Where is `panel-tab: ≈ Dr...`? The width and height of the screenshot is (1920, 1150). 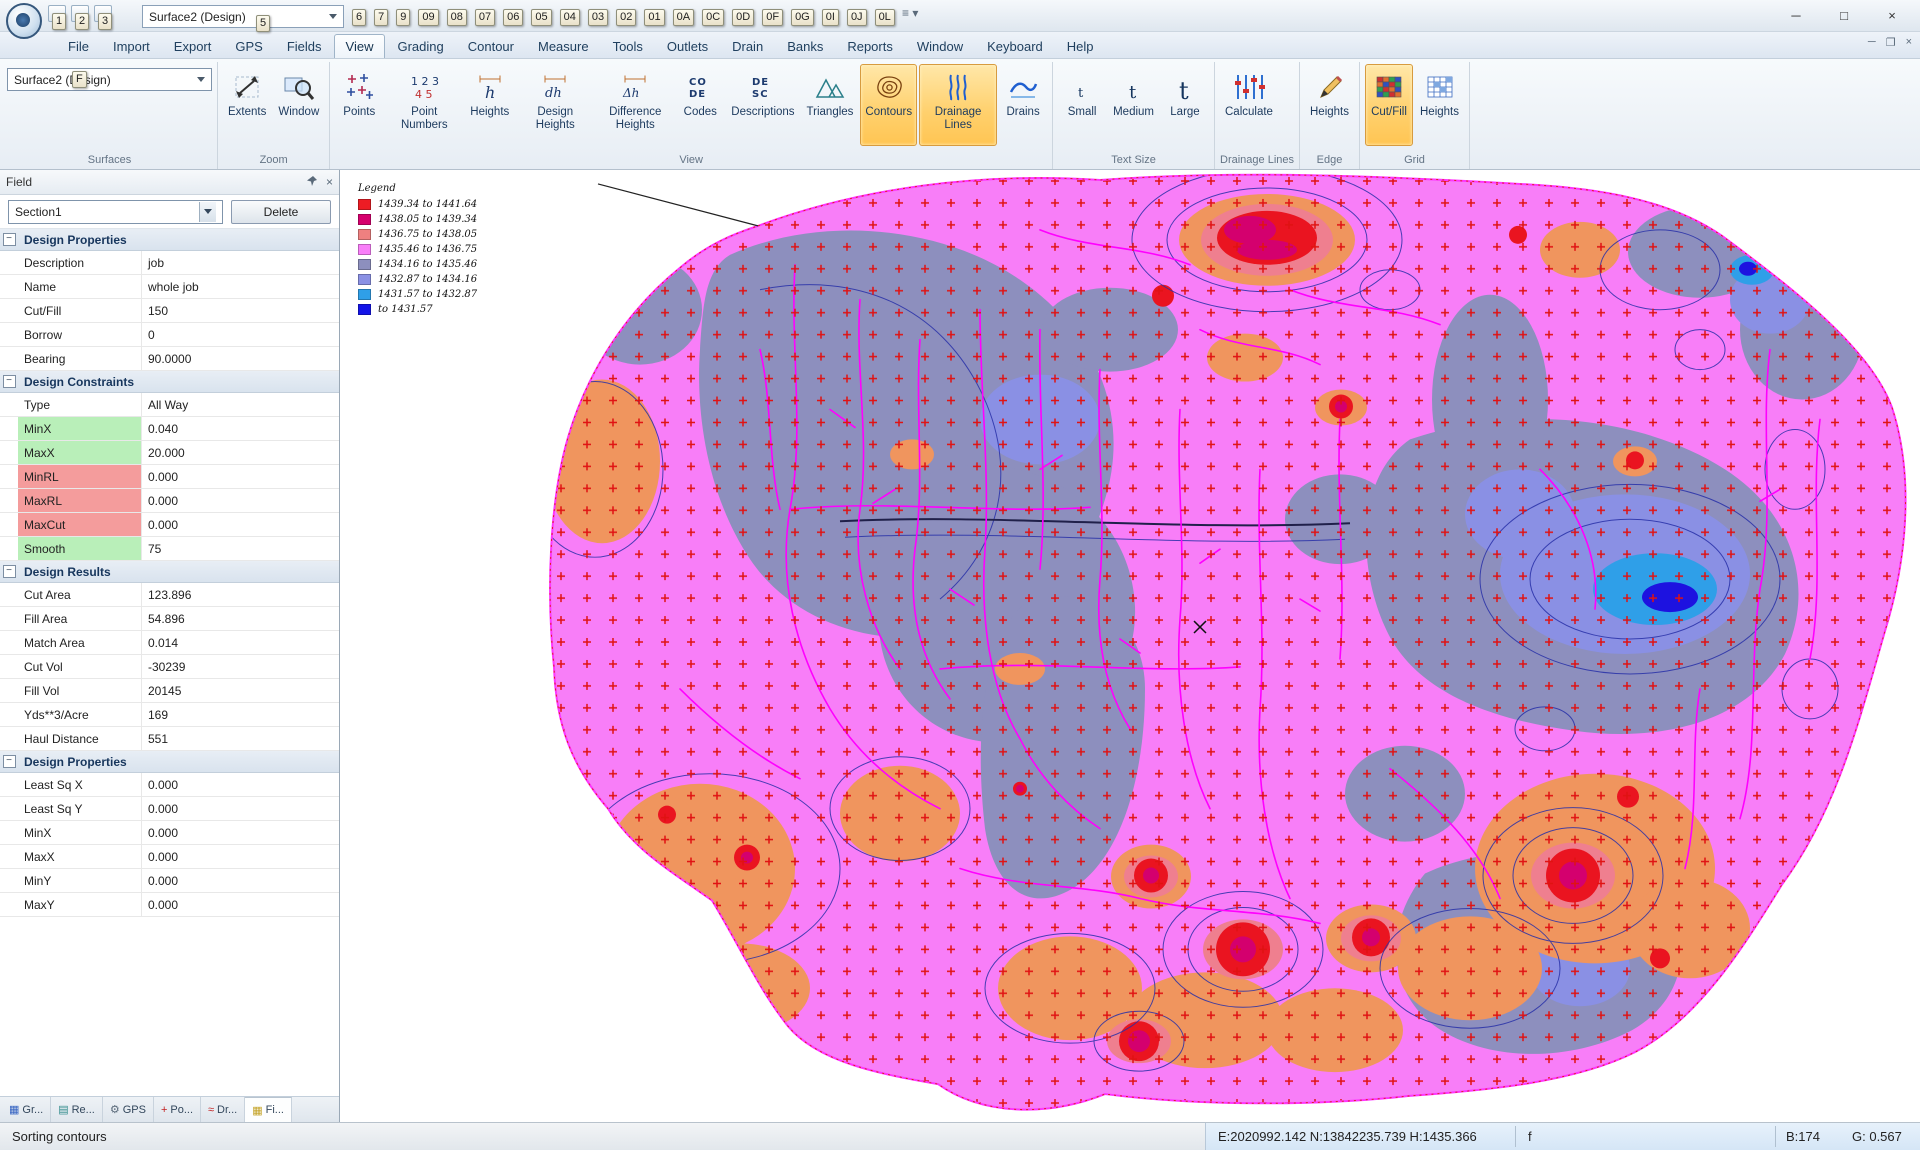
panel-tab: ≈ Dr... is located at coordinates (223, 1109).